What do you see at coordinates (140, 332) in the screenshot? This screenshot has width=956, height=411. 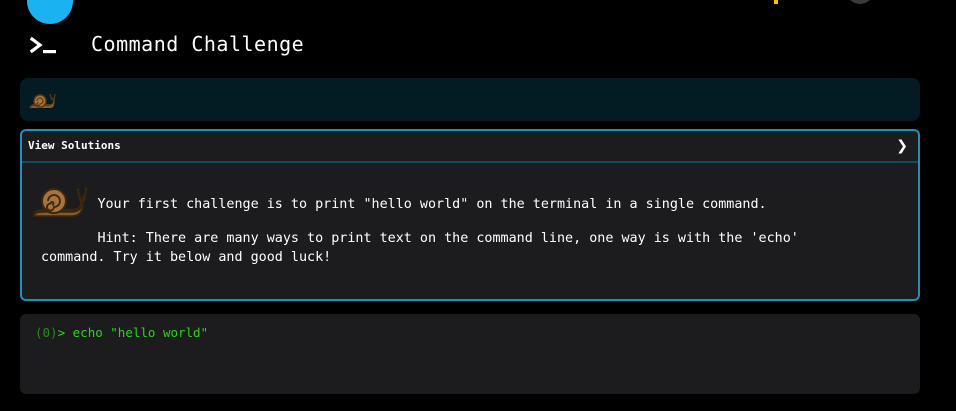 I see `command-input: echo "hello world"` at bounding box center [140, 332].